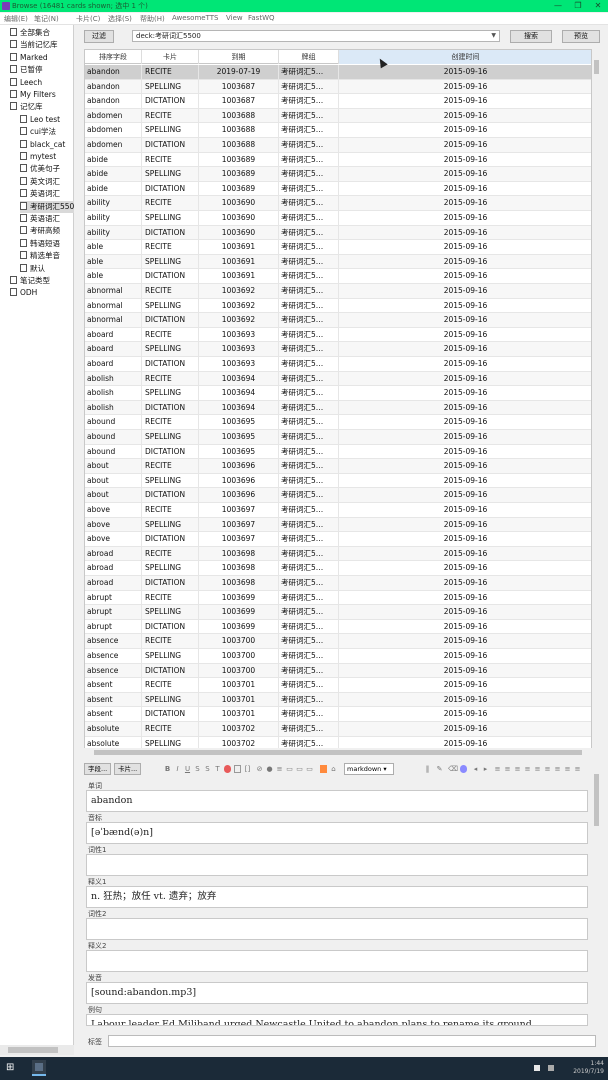 This screenshot has height=1080, width=608. What do you see at coordinates (338, 554) in the screenshot?
I see `table-row: abroad RECITE 1003698 考研词汇5… 2015-09-16` at bounding box center [338, 554].